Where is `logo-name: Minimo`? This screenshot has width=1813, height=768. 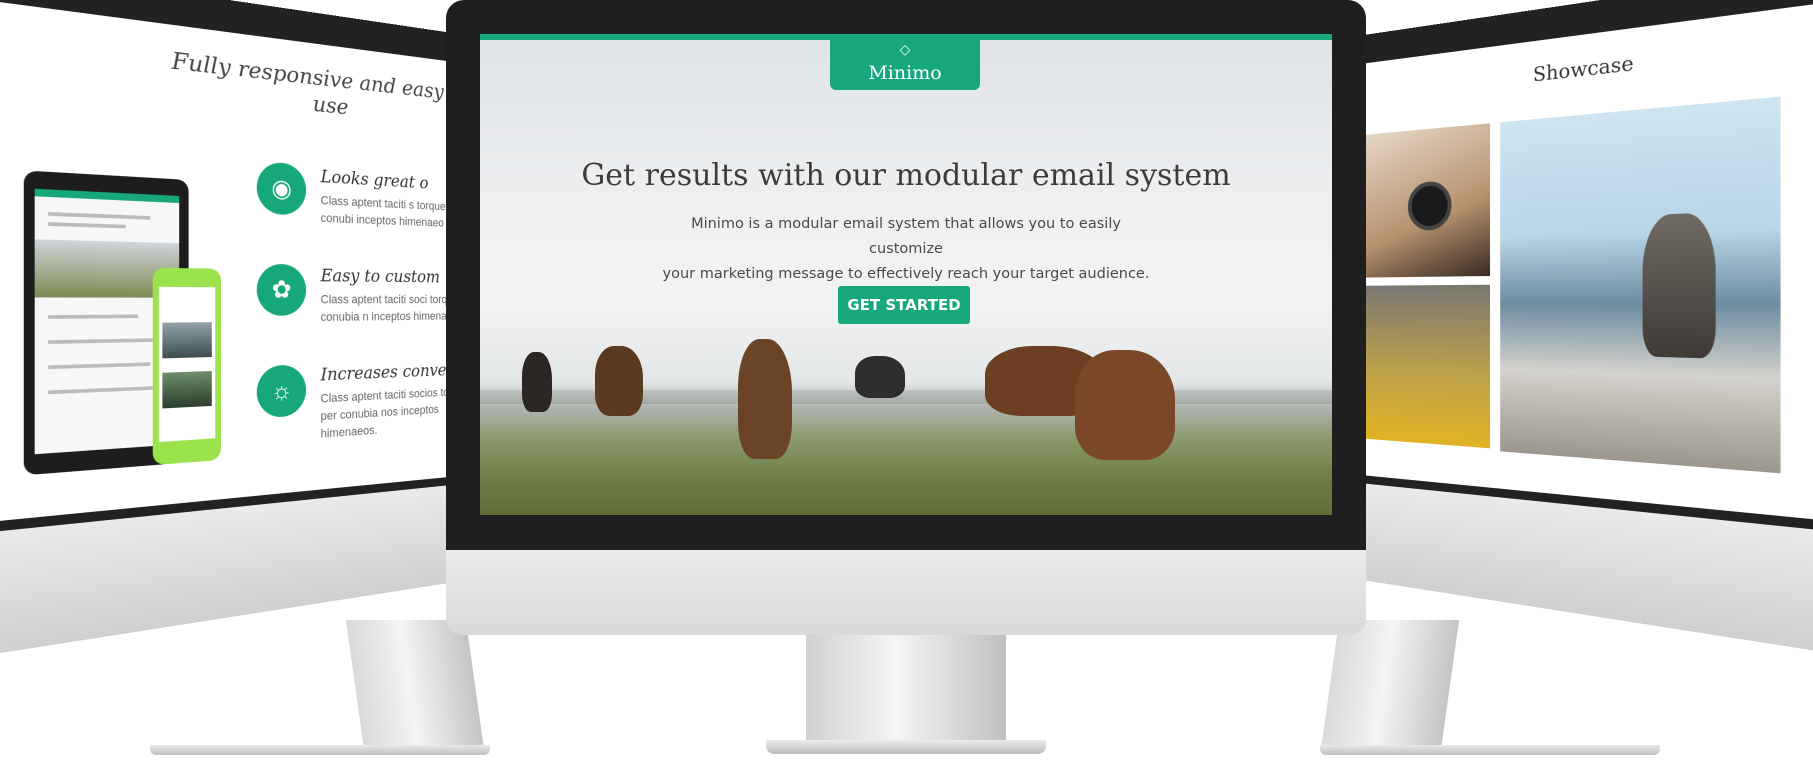
logo-name: Minimo is located at coordinates (905, 73).